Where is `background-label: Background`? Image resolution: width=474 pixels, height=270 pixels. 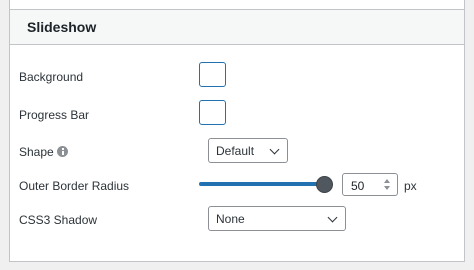
background-label: Background is located at coordinates (51, 77).